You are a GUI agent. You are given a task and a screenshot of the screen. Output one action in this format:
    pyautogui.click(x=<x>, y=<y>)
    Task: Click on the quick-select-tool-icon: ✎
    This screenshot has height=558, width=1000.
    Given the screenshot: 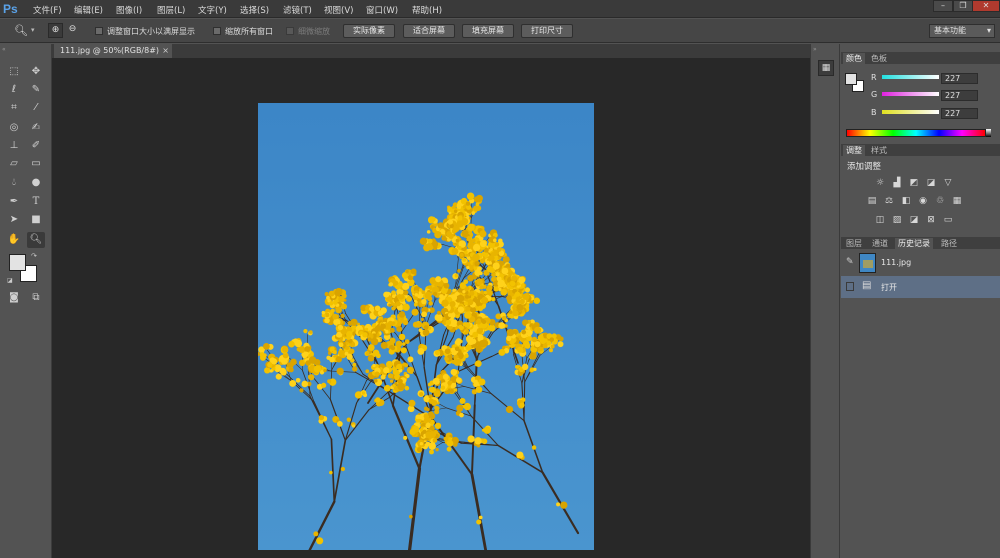 What is the action you would take?
    pyautogui.click(x=36, y=90)
    